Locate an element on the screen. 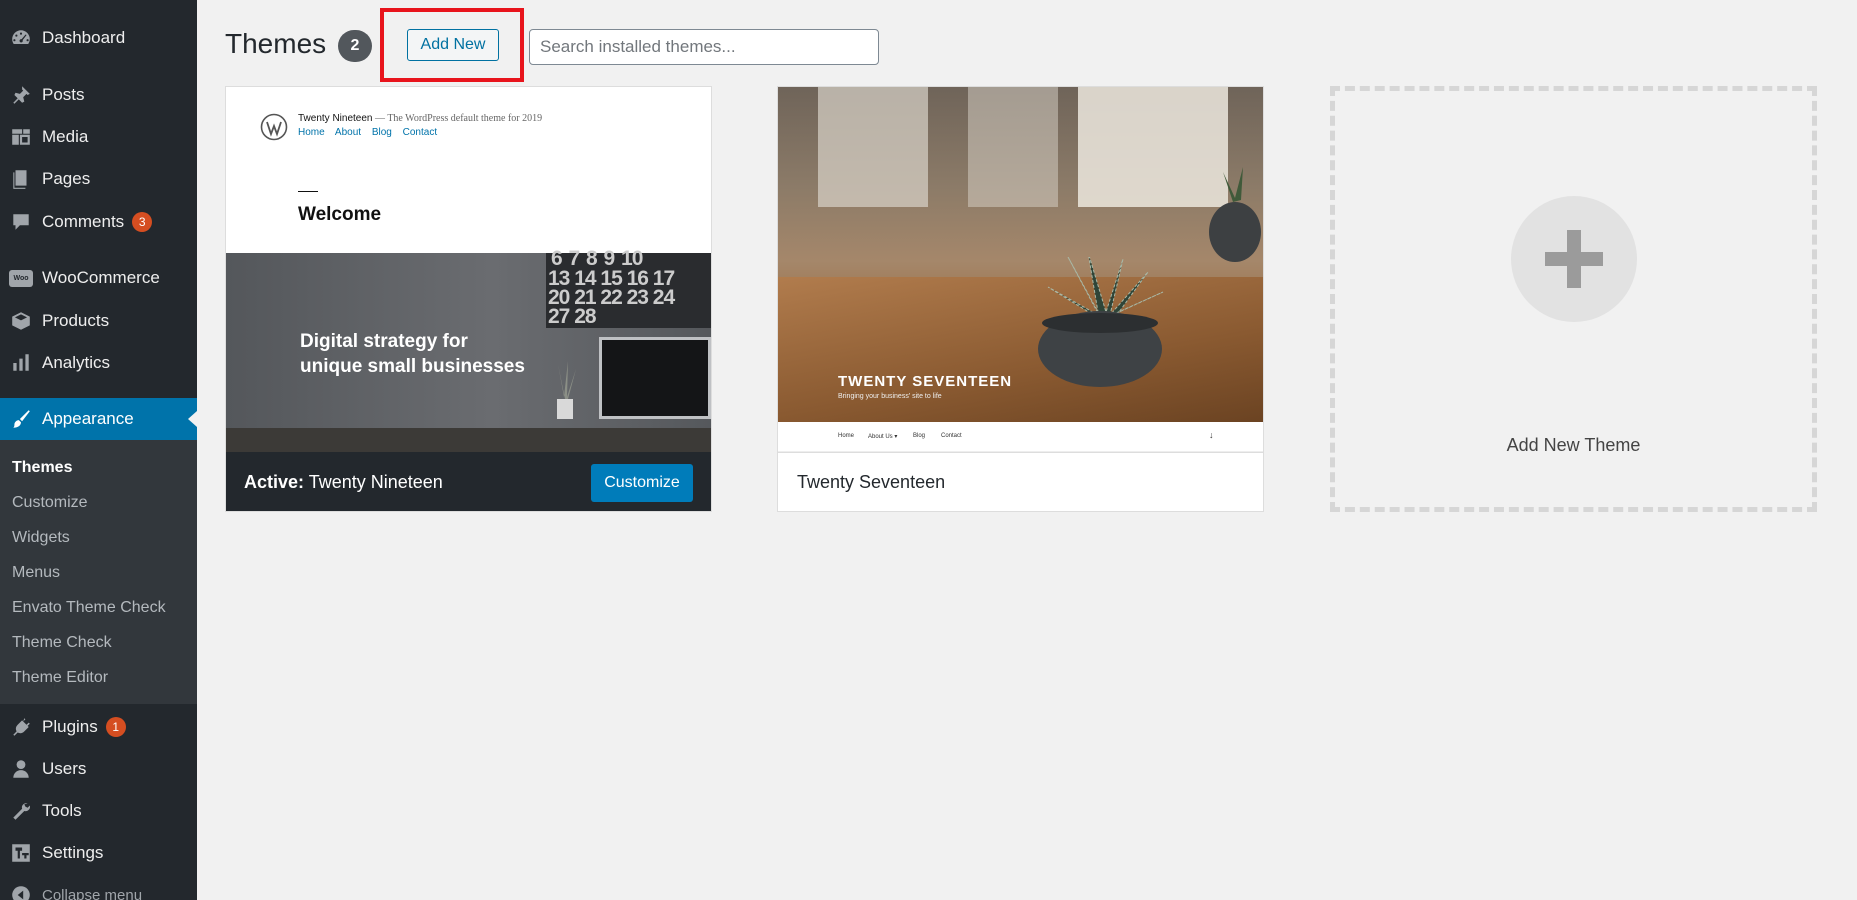 This screenshot has width=1857, height=900. menu-item-collapse: Collapse menu is located at coordinates (98, 887).